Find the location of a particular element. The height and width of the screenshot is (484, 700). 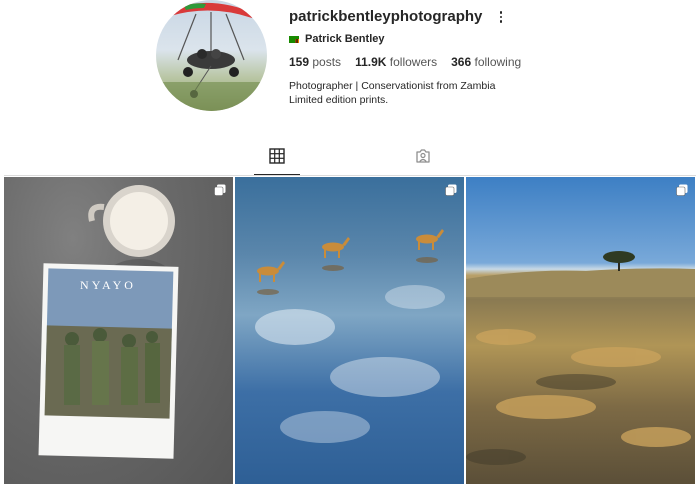

bio-line-2: Limited edition prints. is located at coordinates (339, 100).